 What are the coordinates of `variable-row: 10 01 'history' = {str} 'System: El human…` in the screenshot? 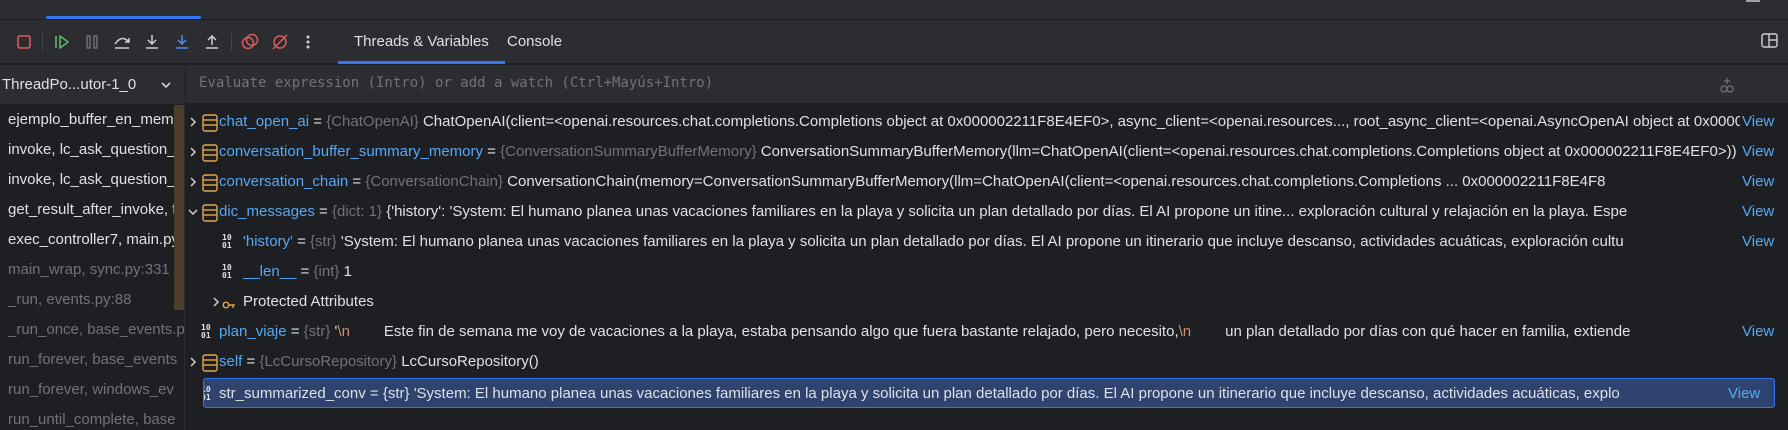 It's located at (987, 242).